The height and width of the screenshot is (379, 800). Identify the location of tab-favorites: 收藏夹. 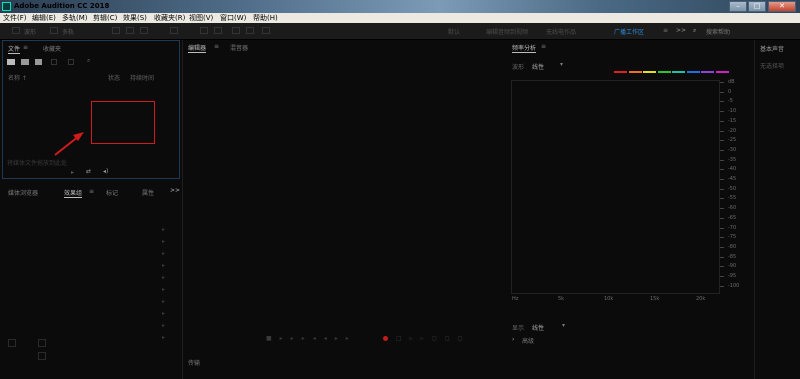
(52, 48).